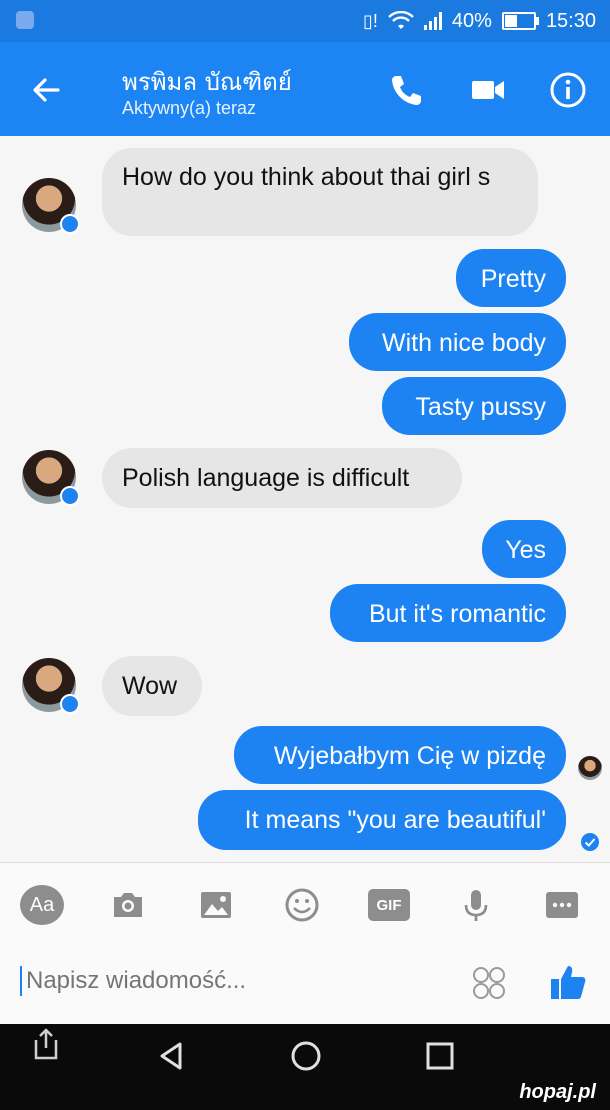 Image resolution: width=610 pixels, height=1110 pixels. Describe the element at coordinates (511, 278) in the screenshot. I see `outgoing-message: Pretty` at that location.